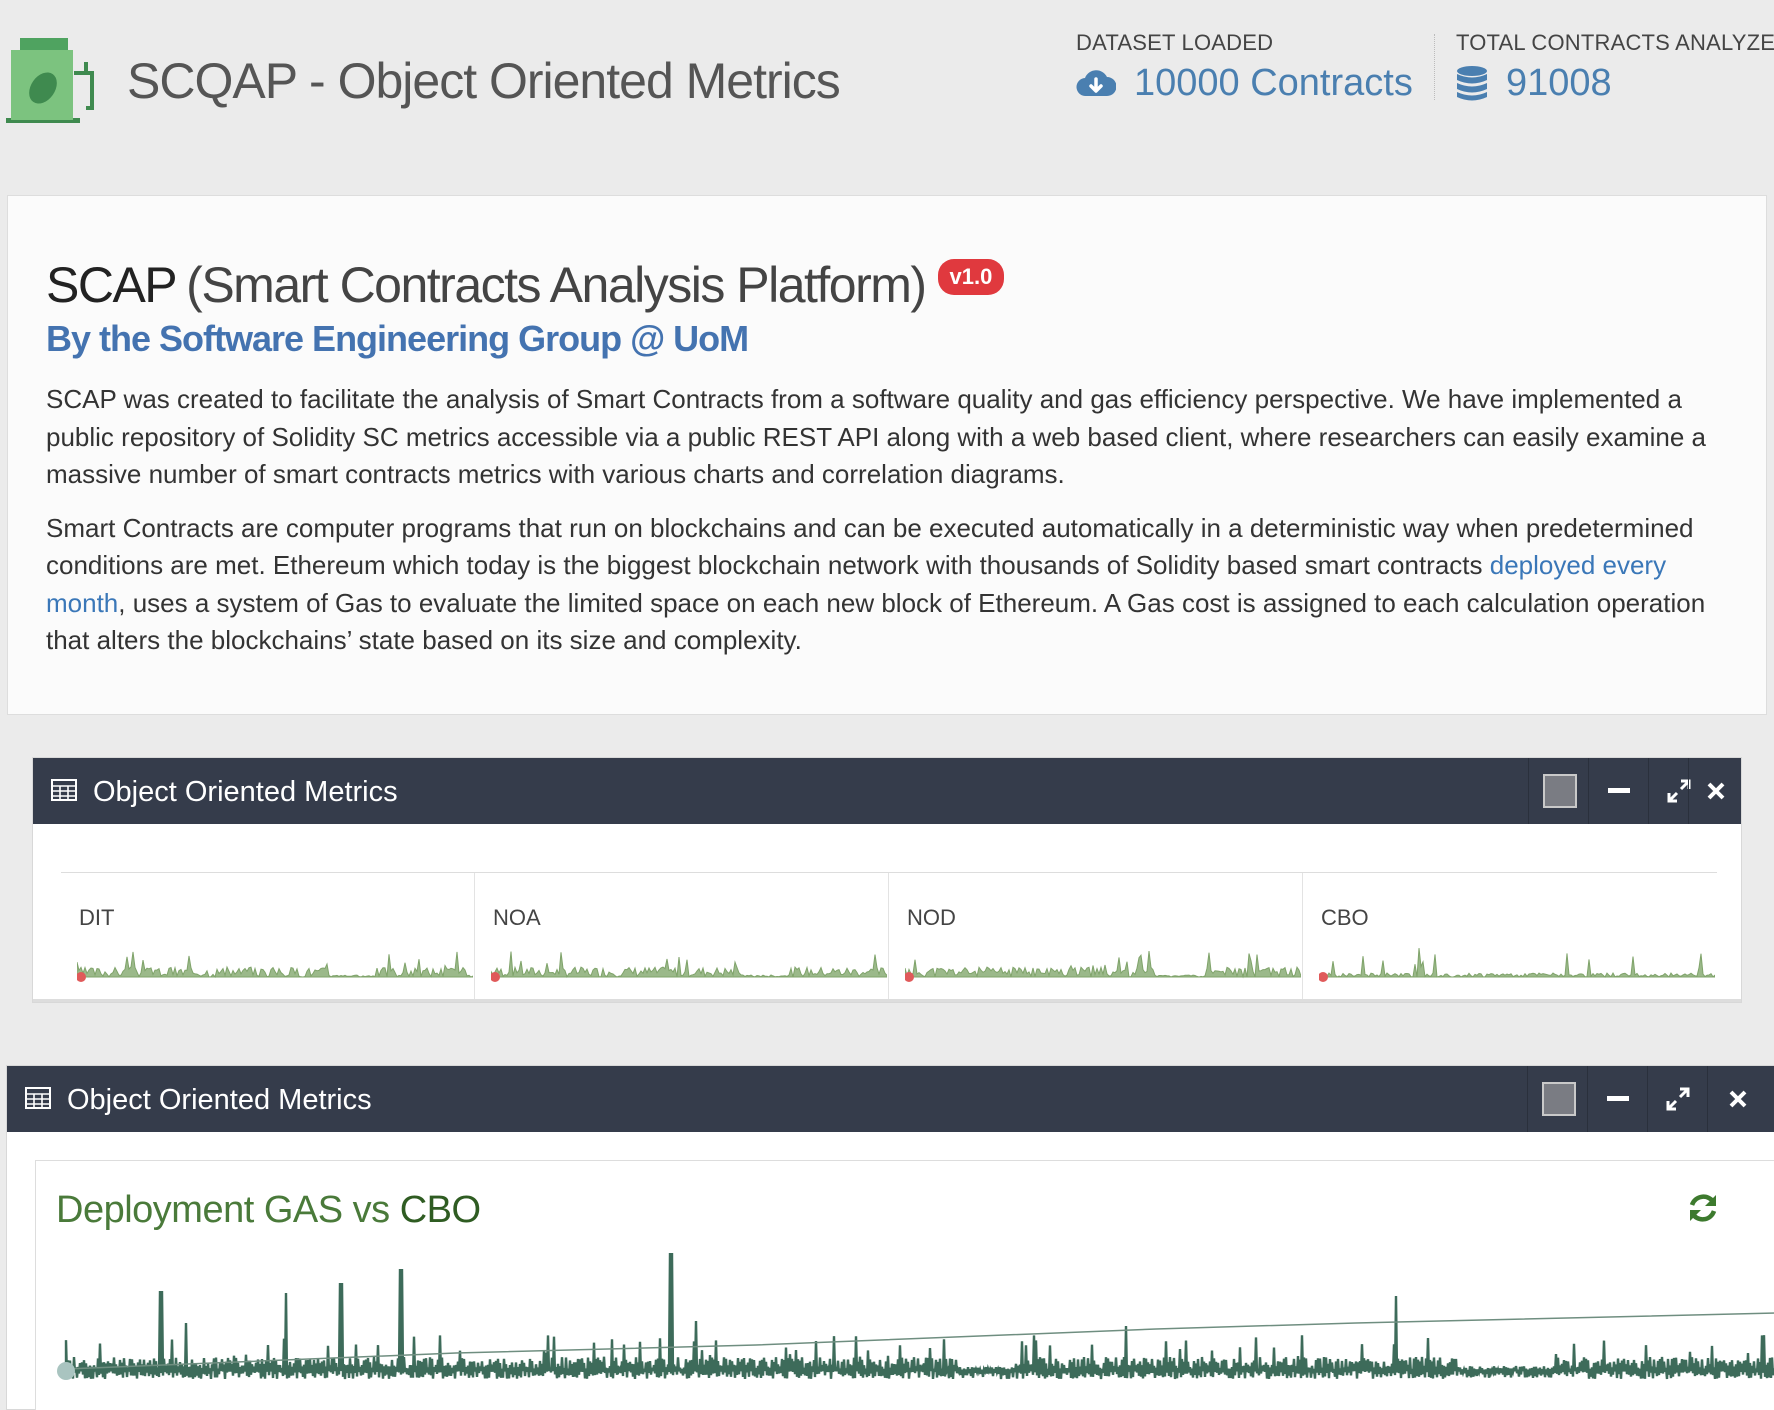 Image resolution: width=1774 pixels, height=1410 pixels. I want to click on dataset-stat: DATASET LOADED 10000 Contracts, so click(1244, 67).